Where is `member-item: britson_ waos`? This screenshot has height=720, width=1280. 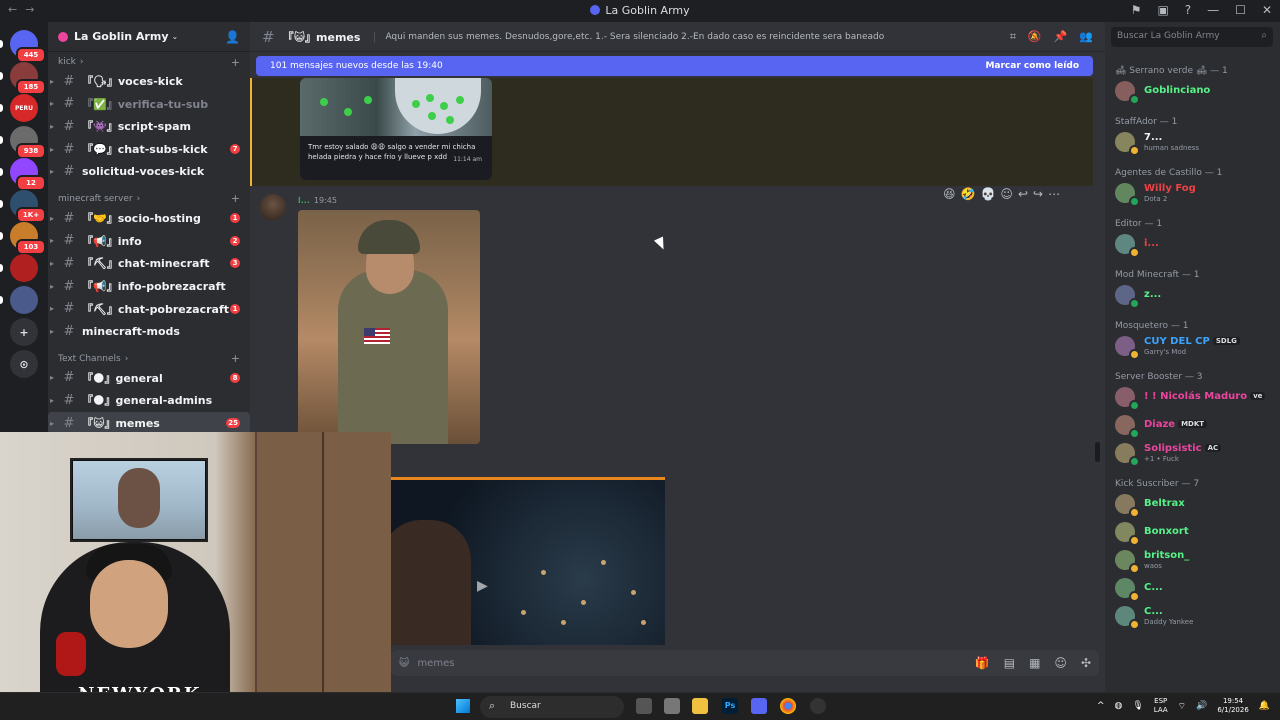
member-item: britson_ waos is located at coordinates (1195, 561).